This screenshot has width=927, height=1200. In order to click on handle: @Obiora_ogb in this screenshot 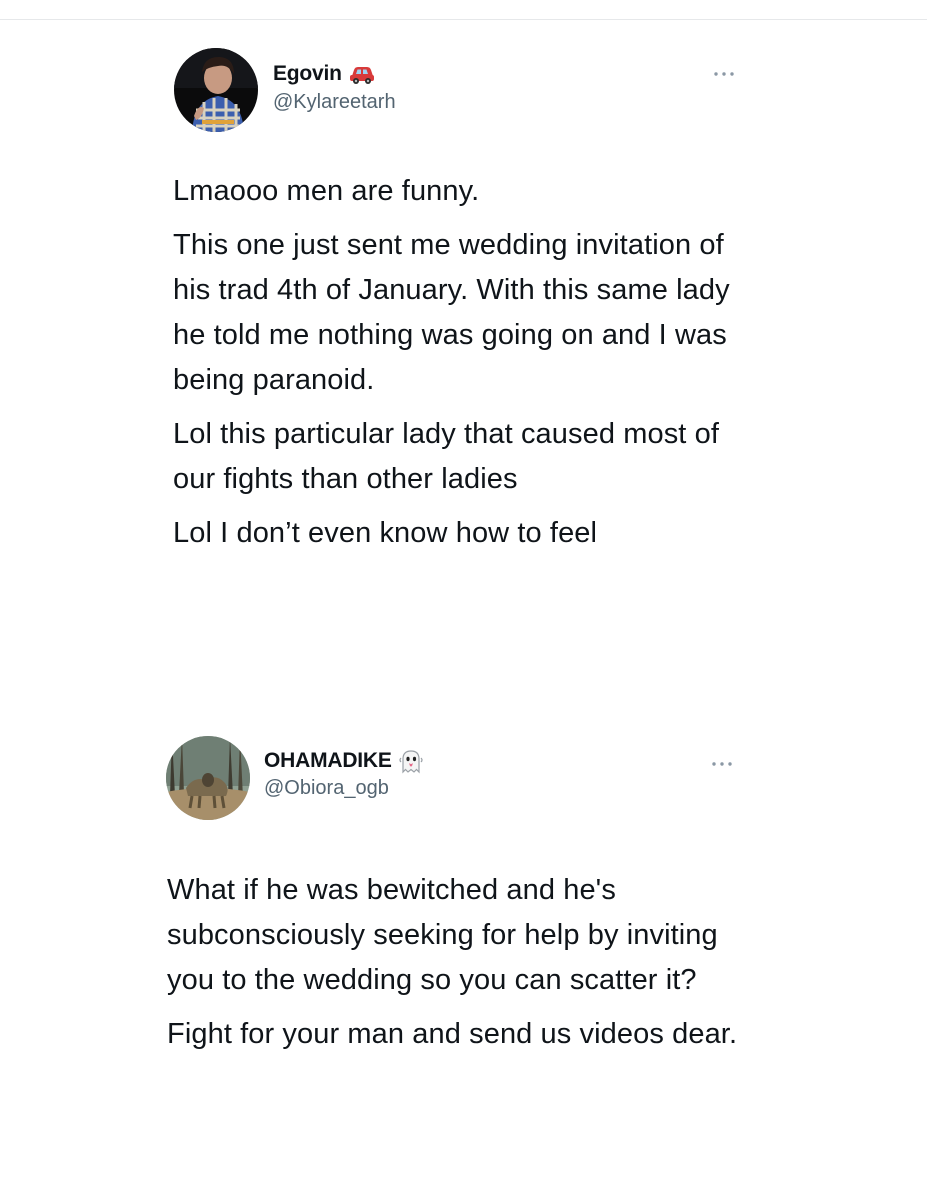, I will do `click(326, 788)`.